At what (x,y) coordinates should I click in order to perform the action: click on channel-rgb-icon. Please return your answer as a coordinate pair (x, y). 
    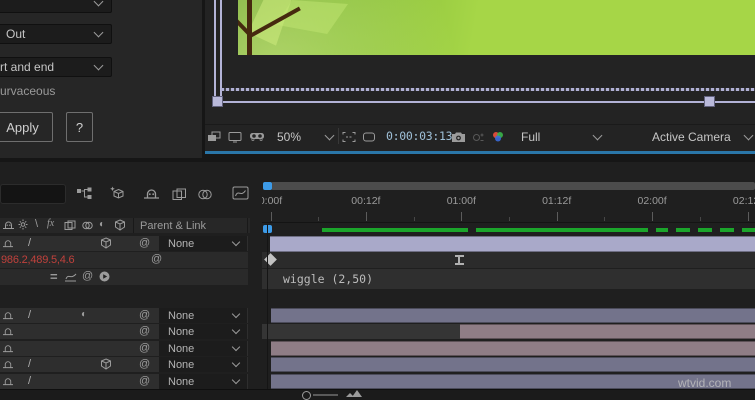
    Looking at the image, I should click on (498, 137).